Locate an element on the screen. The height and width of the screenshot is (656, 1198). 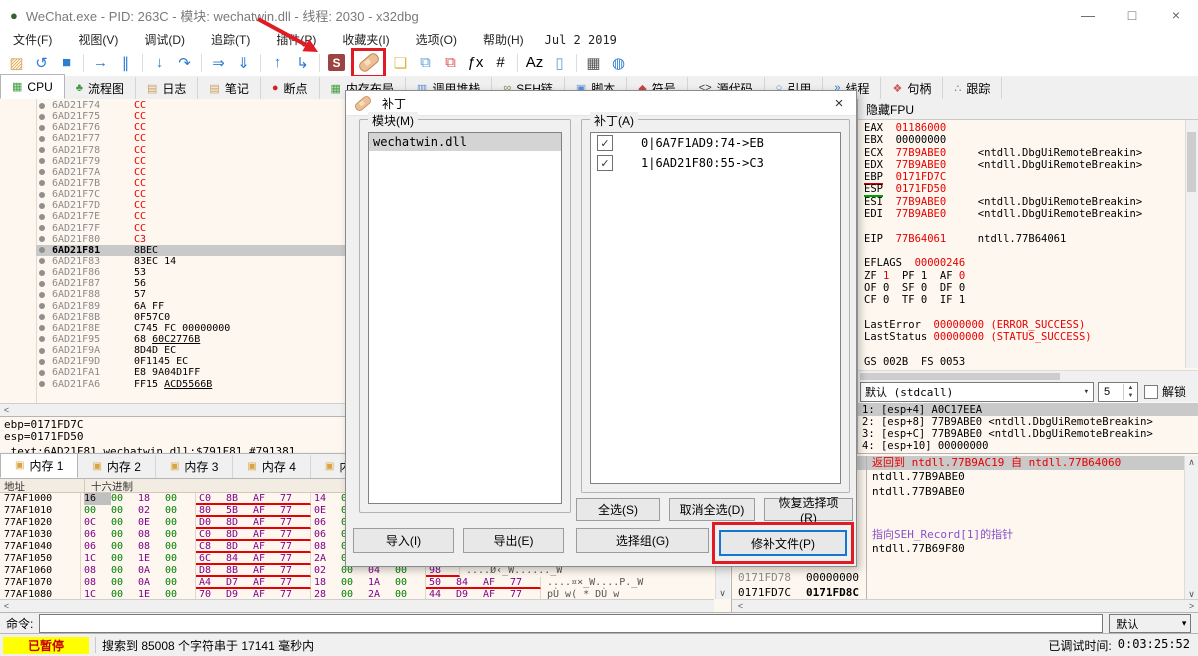
patch-icon is located at coordinates (368, 63).